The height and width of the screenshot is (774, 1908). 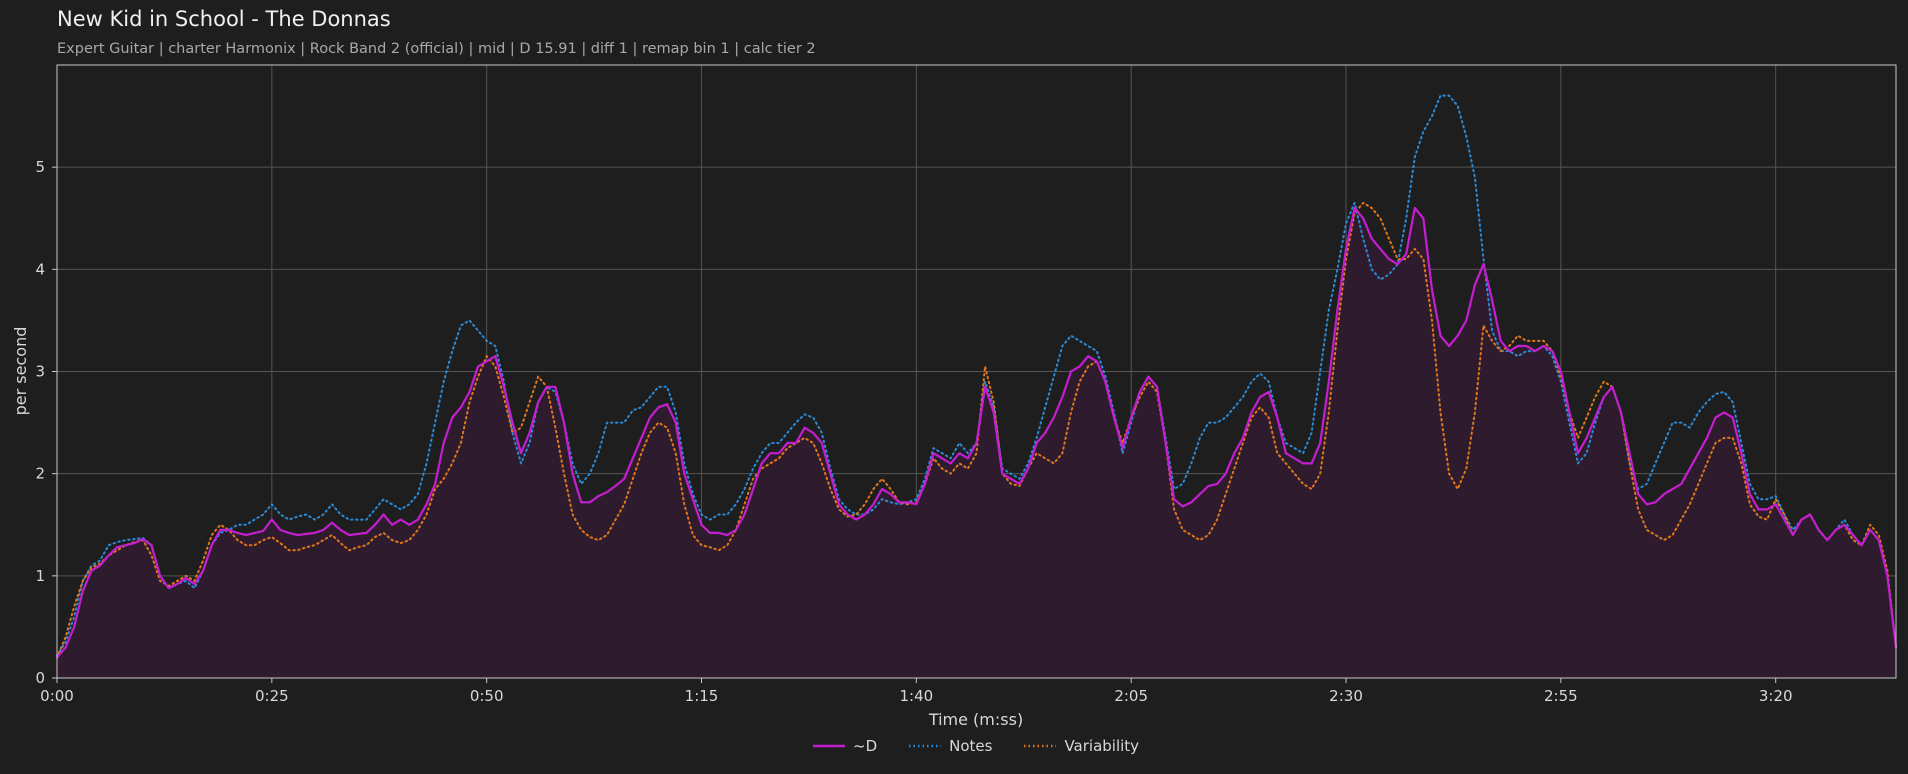 I want to click on y-tick-label: 4, so click(x=40, y=269).